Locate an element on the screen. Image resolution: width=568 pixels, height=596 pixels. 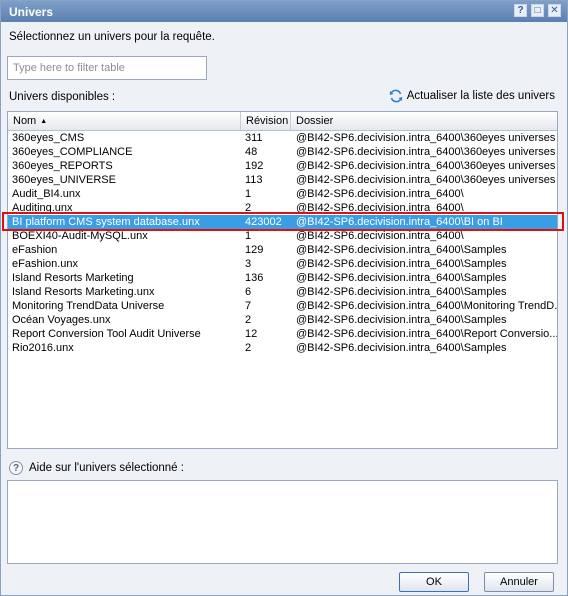
cell-revision: 3 is located at coordinates (248, 264).